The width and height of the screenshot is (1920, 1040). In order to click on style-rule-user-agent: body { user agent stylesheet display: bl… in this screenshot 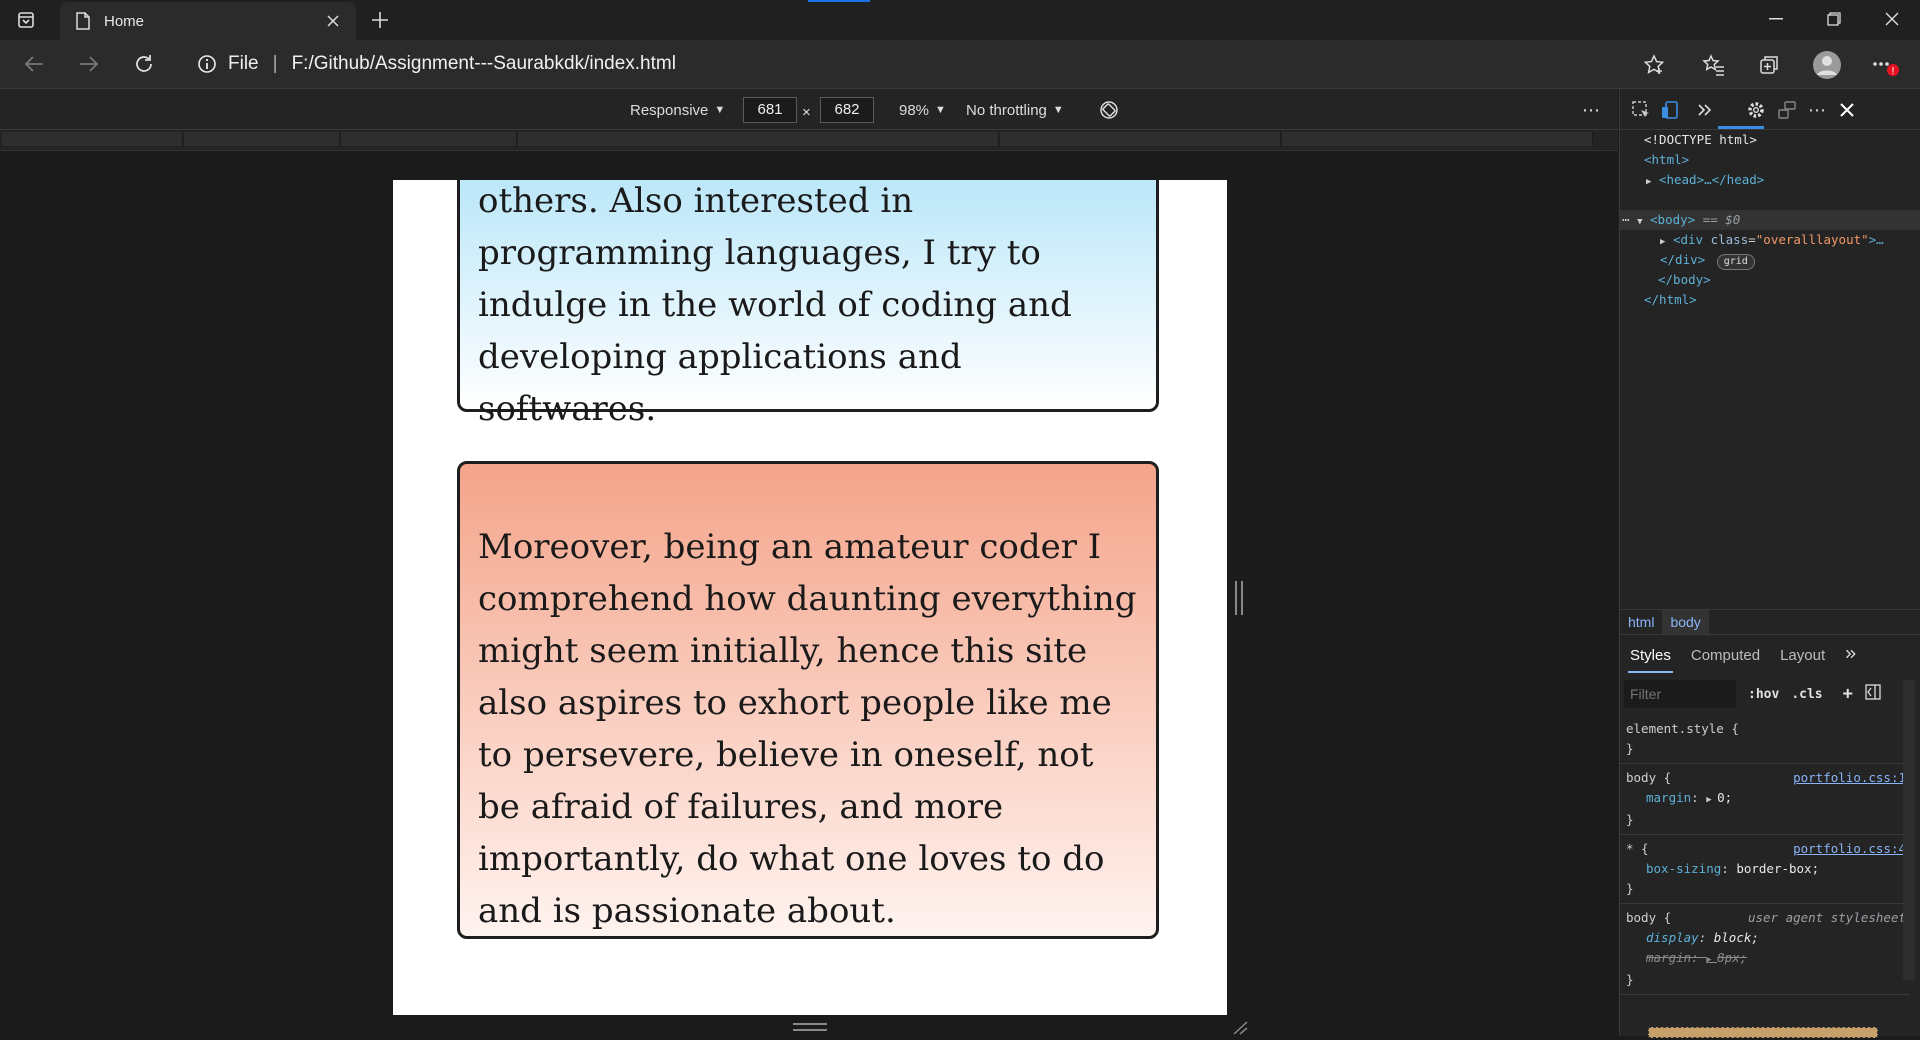, I will do `click(1765, 949)`.